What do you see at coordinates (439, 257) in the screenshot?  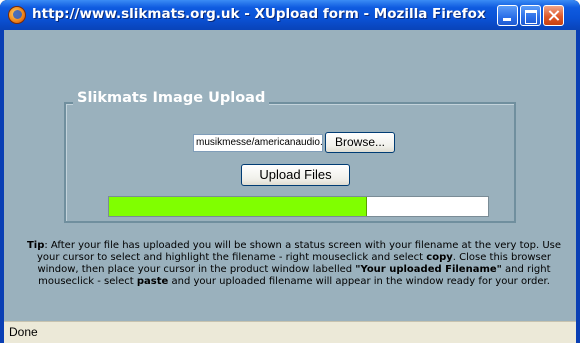 I see `tip-copy-word: copy` at bounding box center [439, 257].